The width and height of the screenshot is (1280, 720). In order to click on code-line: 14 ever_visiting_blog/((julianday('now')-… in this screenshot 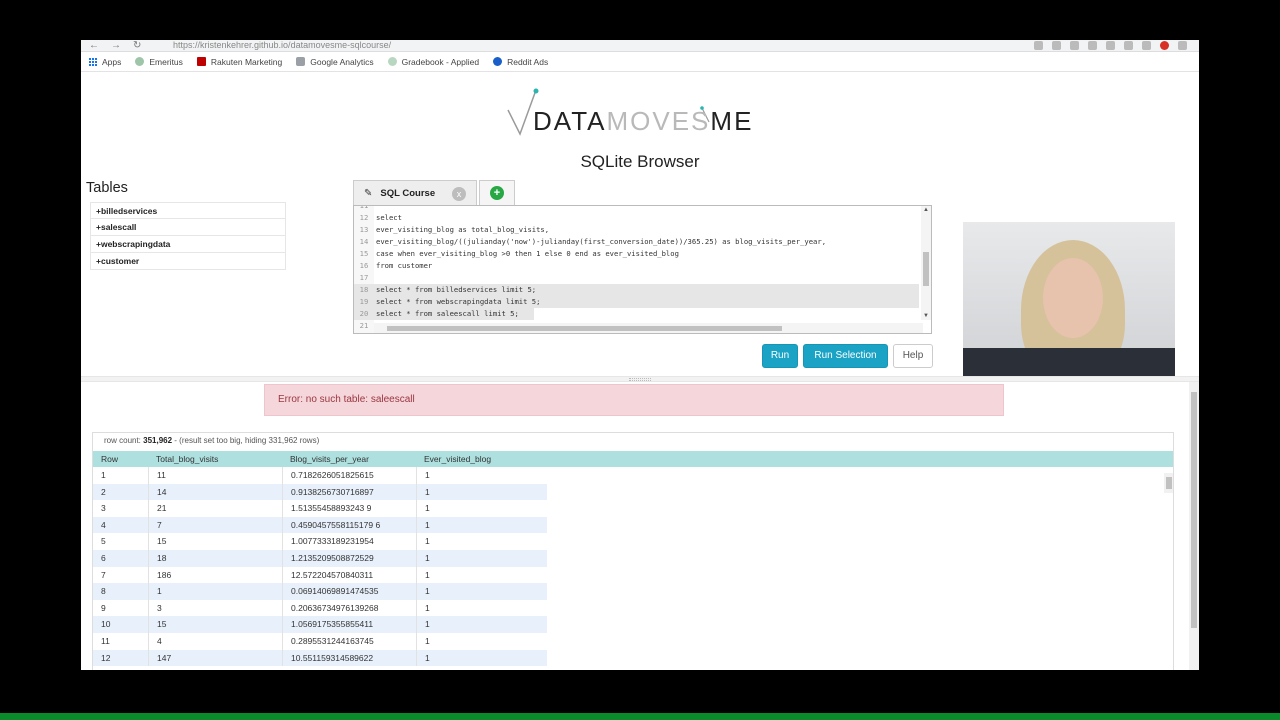, I will do `click(636, 242)`.